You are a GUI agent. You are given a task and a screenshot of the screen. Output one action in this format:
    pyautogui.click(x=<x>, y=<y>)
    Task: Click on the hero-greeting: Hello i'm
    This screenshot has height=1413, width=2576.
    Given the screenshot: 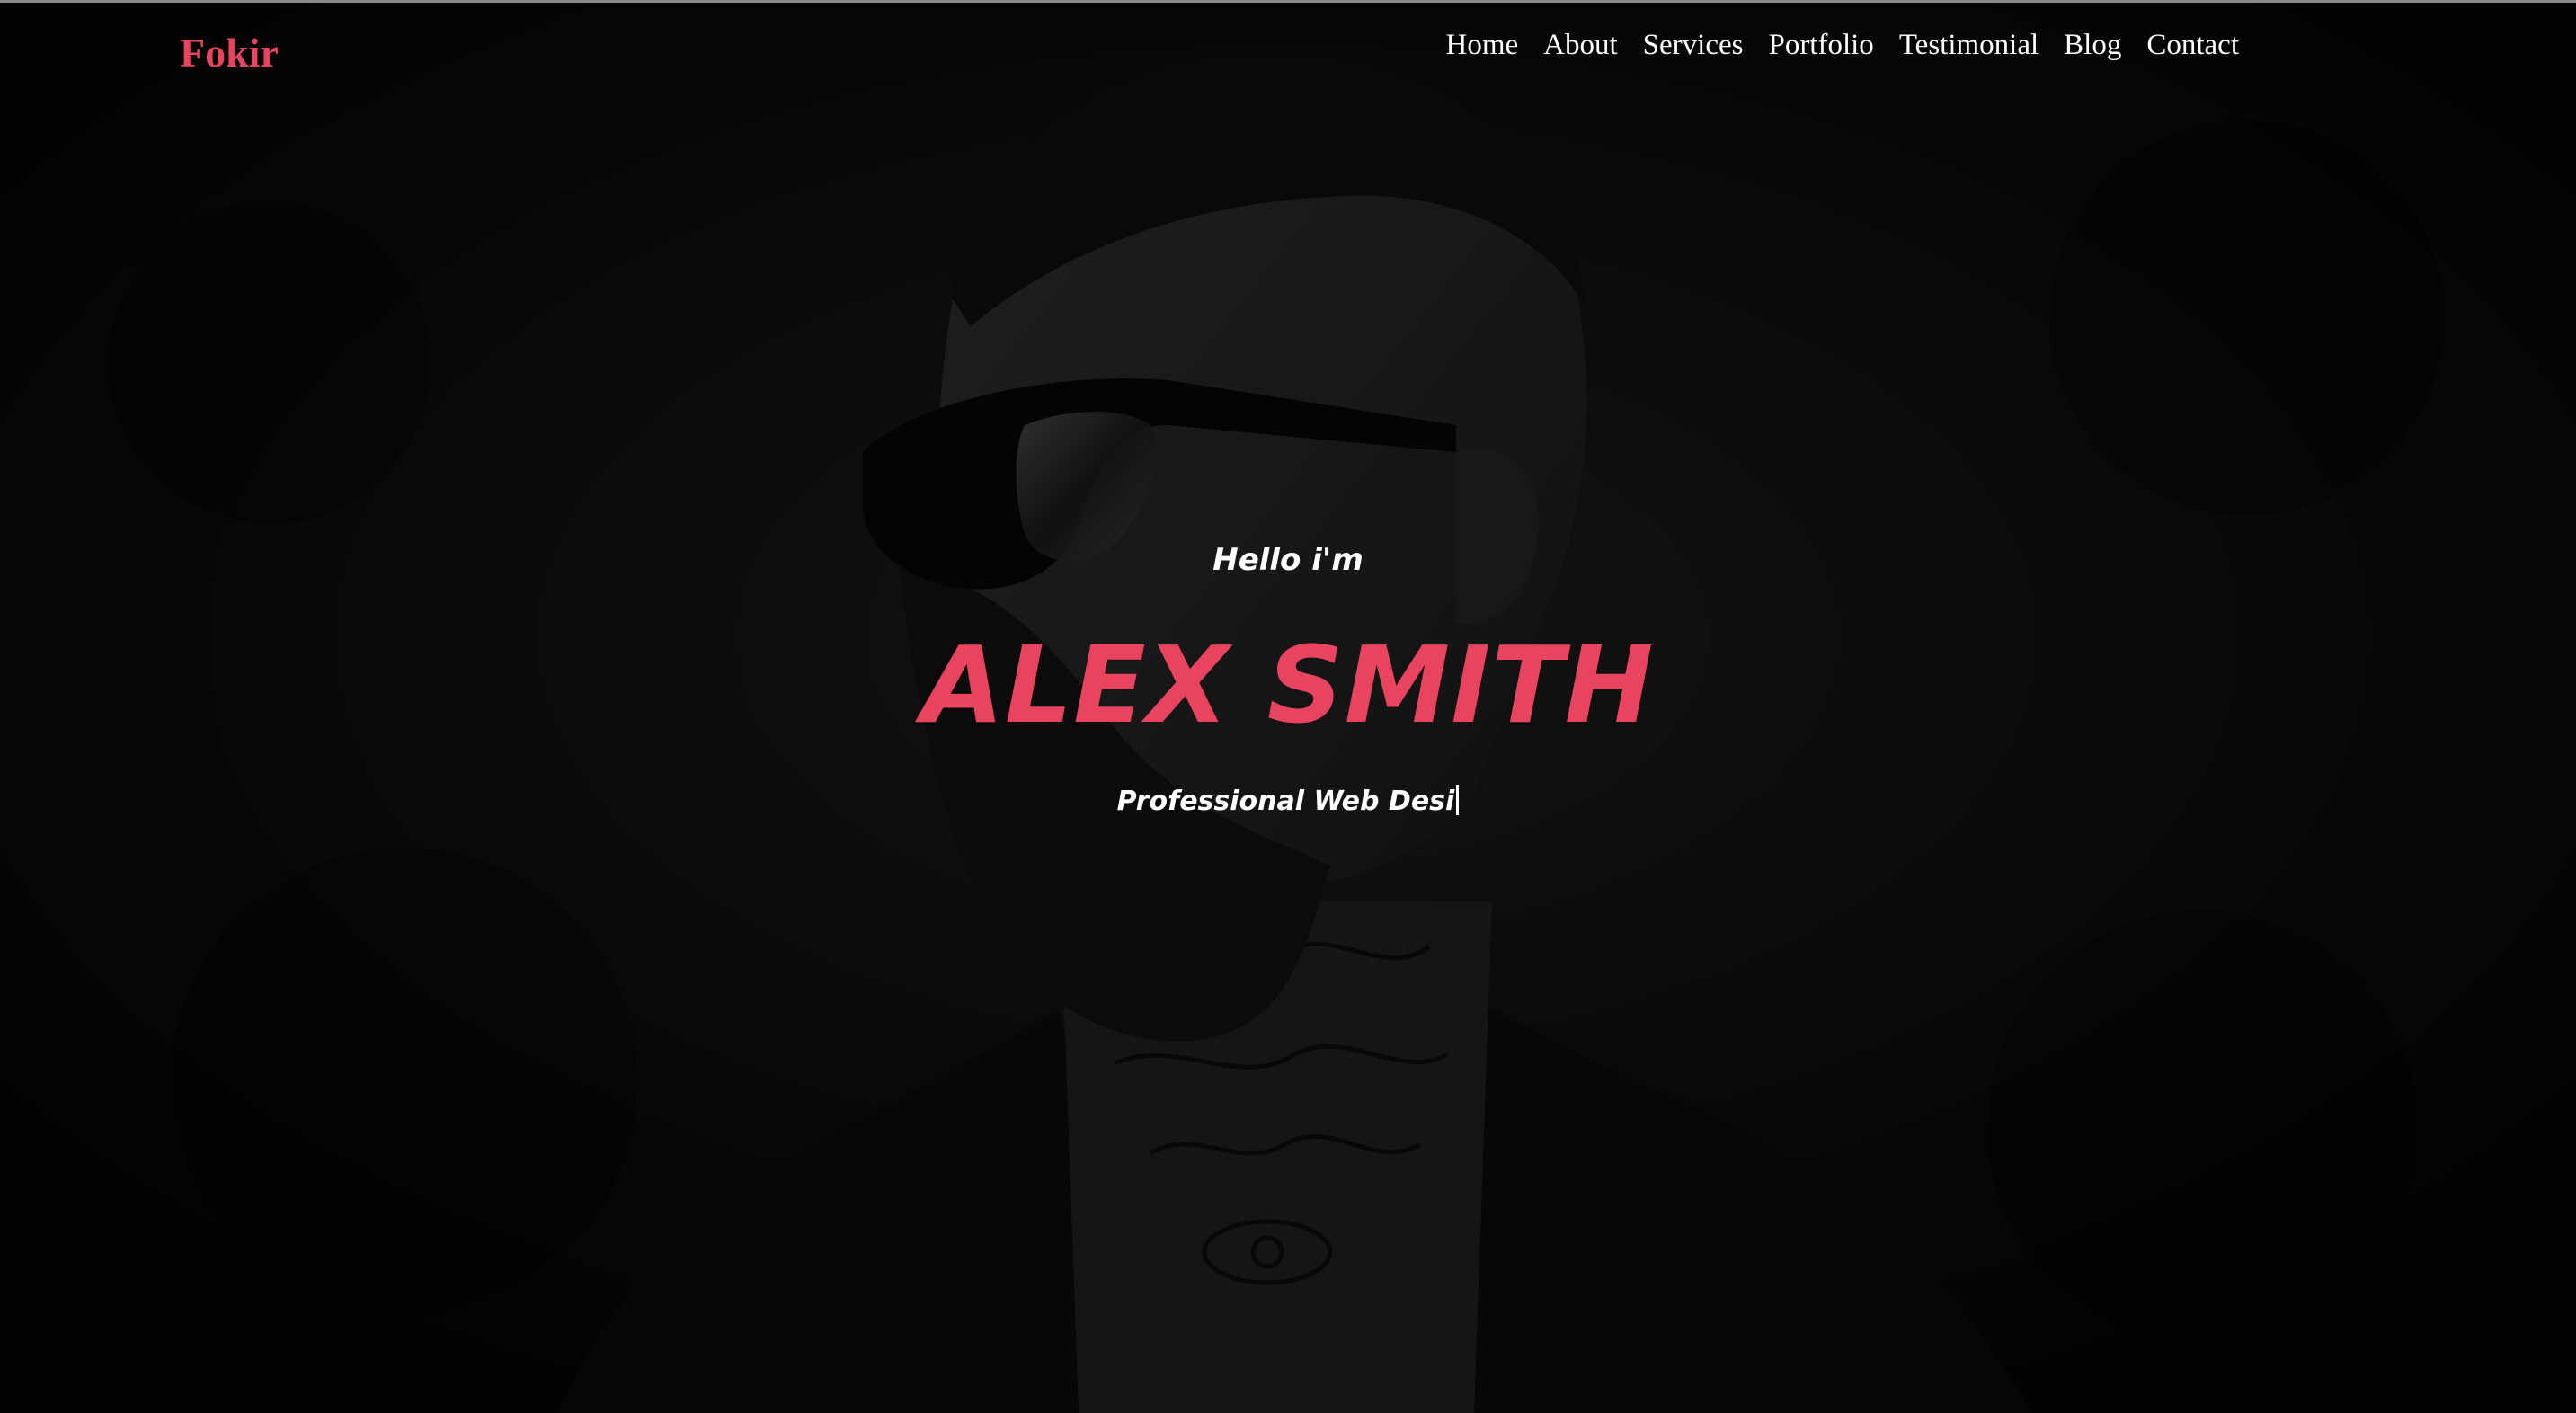 What is the action you would take?
    pyautogui.click(x=1288, y=560)
    